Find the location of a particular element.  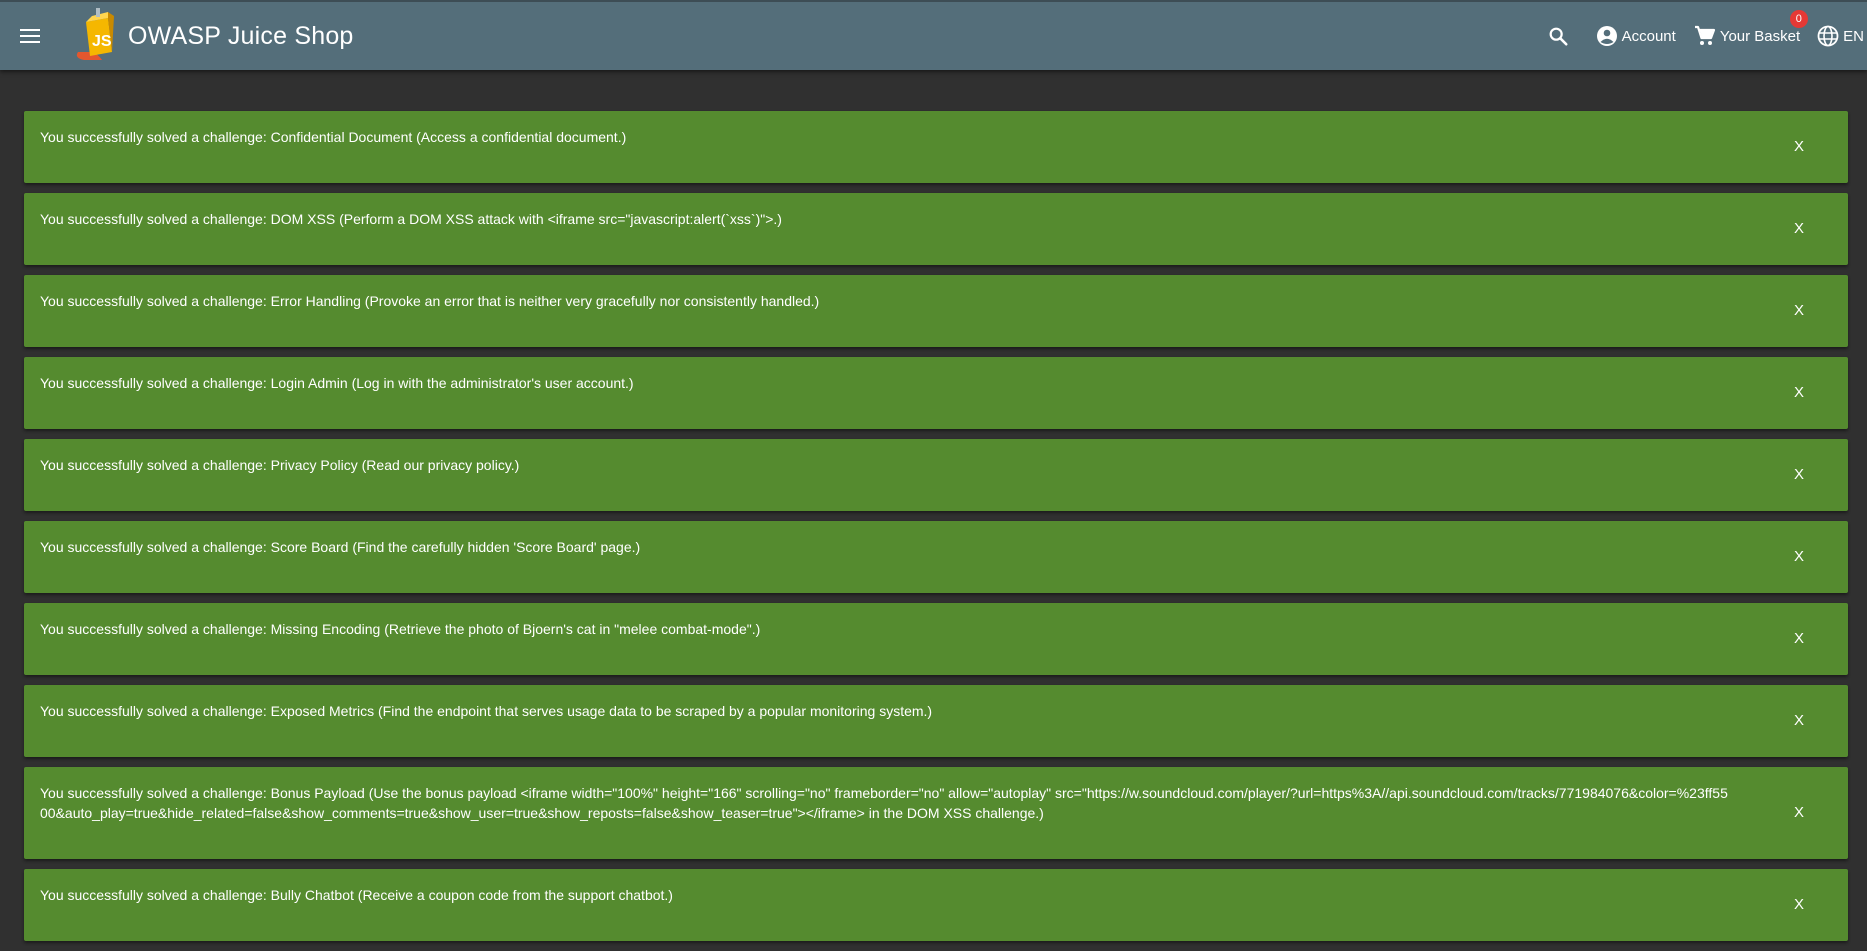

search-icon is located at coordinates (1558, 36).